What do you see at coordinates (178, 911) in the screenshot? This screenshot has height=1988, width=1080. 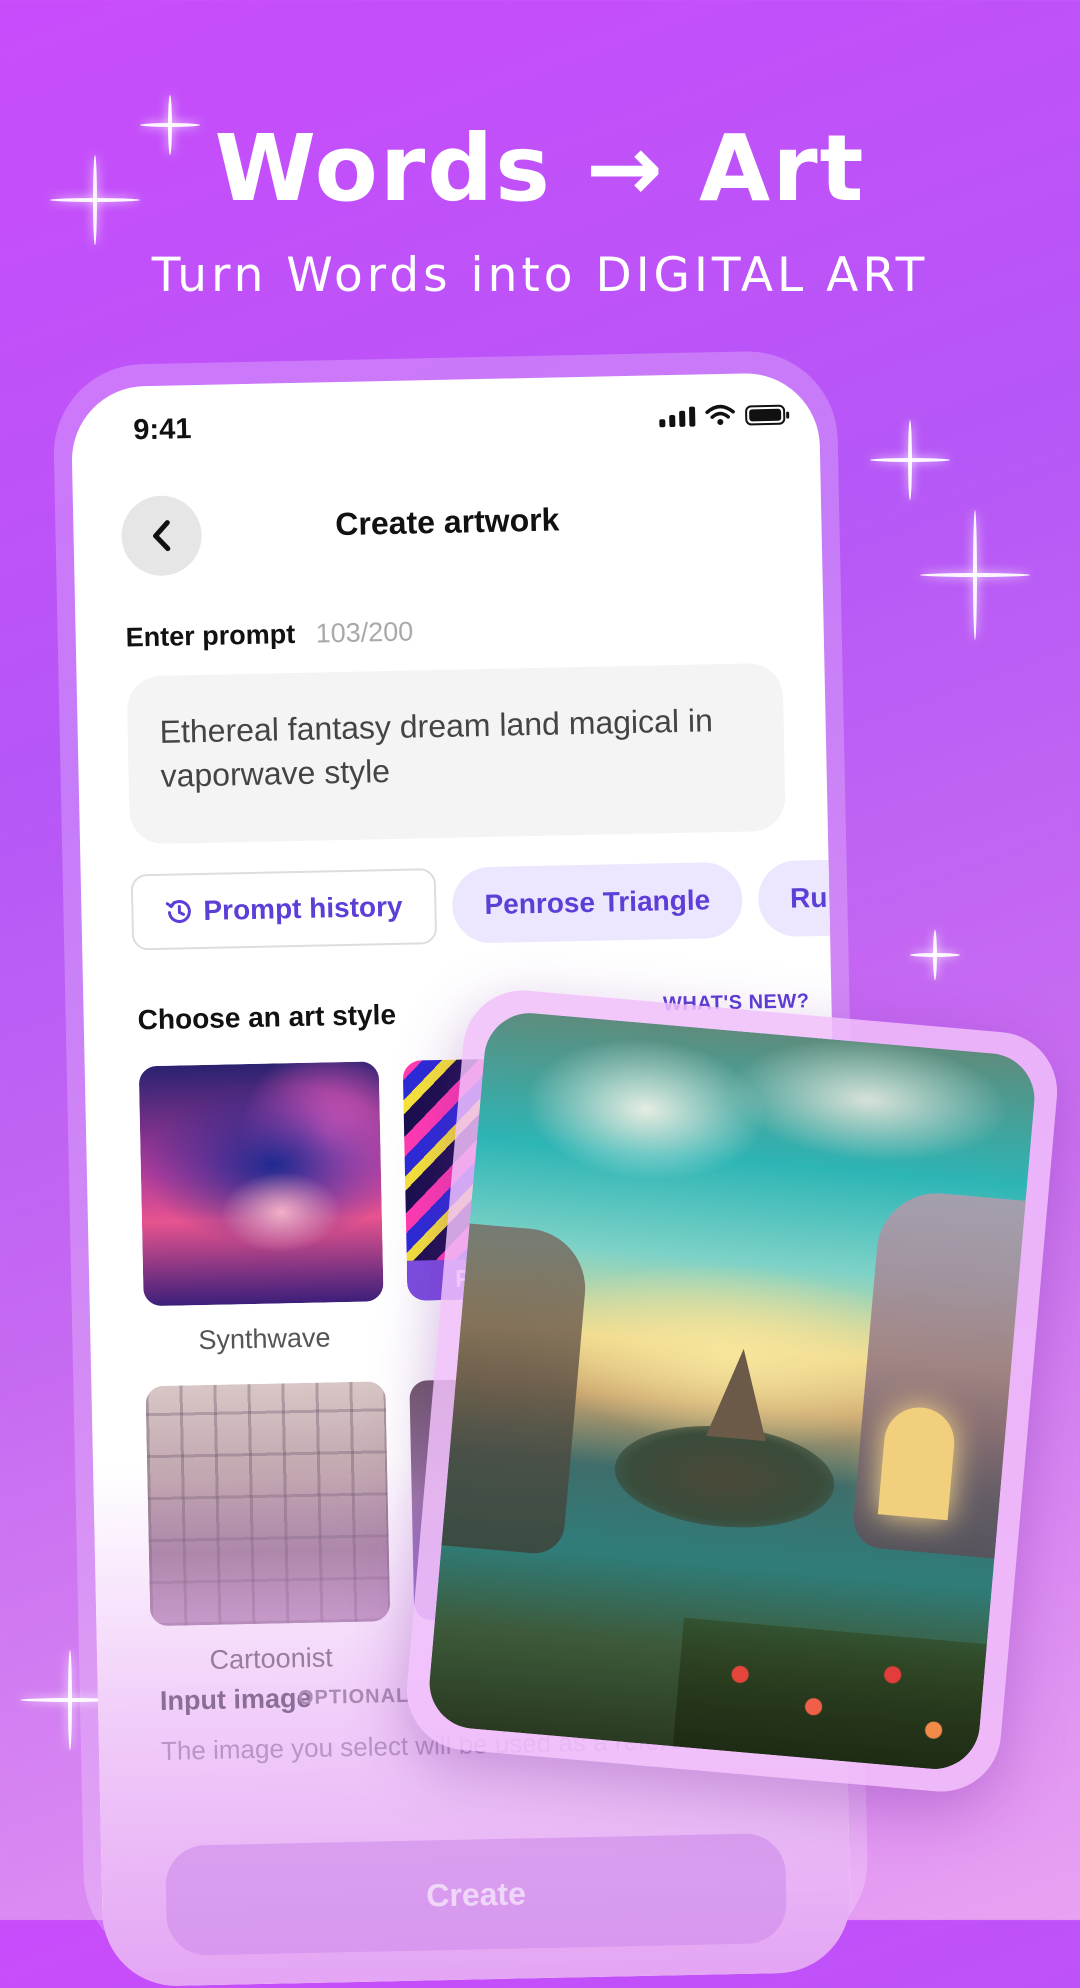 I see `history-icon` at bounding box center [178, 911].